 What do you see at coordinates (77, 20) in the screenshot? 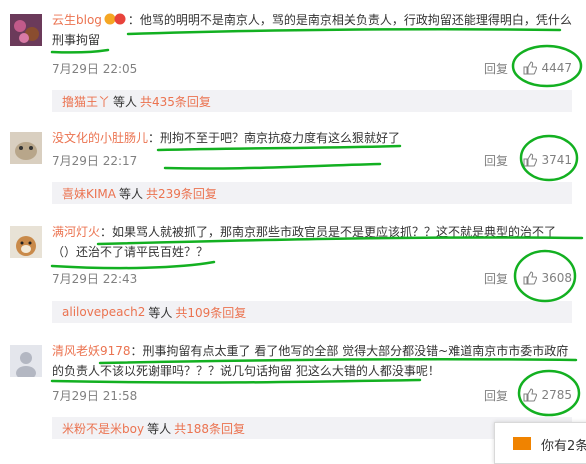
I see `username-link: 云生blog` at bounding box center [77, 20].